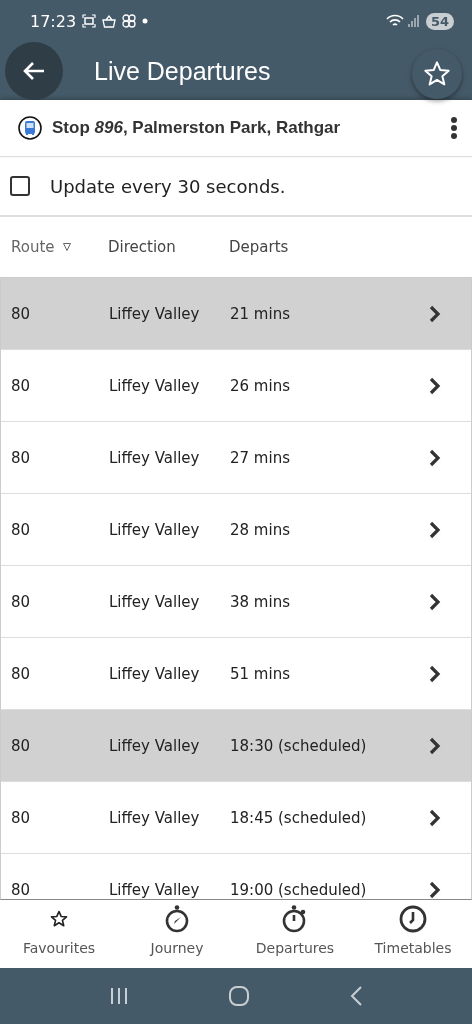  Describe the element at coordinates (59, 934) in the screenshot. I see `nav-tab: Favourites` at that location.